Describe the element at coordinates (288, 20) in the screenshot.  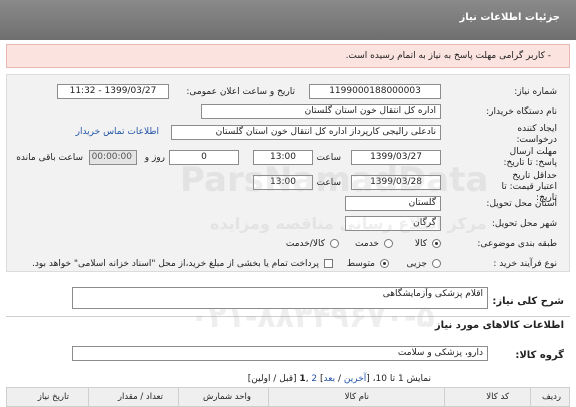
I see `page-header: جزئیات اطلاعات نیاز` at that location.